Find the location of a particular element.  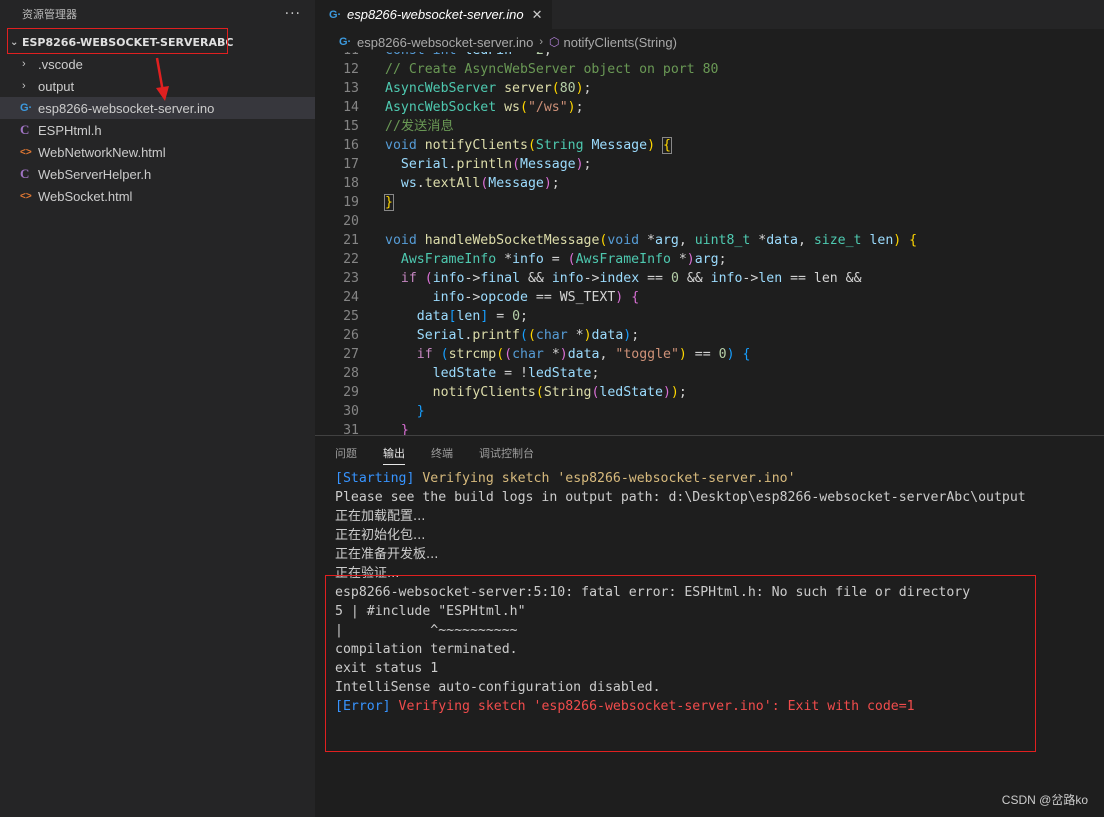

line-number: 12 is located at coordinates (351, 69).